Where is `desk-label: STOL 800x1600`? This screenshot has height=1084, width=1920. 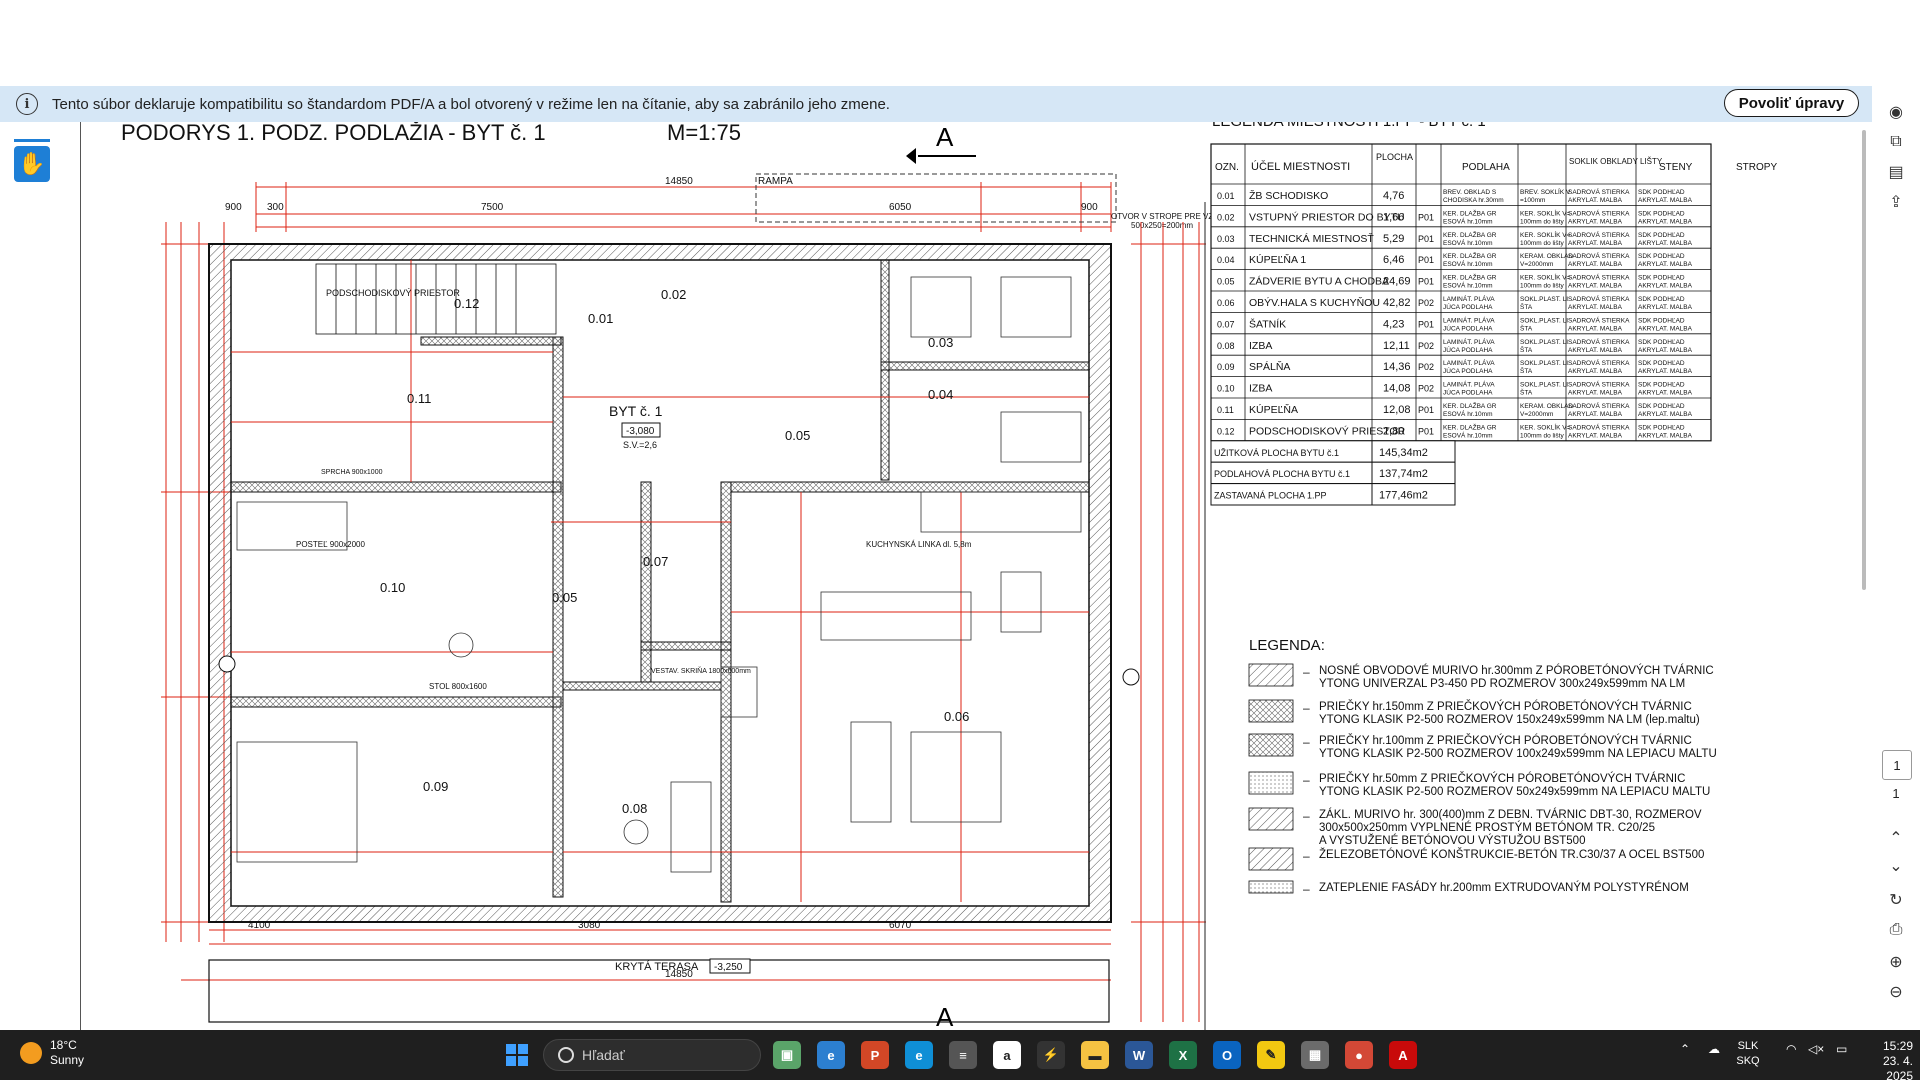
desk-label: STOL 800x1600 is located at coordinates (458, 686).